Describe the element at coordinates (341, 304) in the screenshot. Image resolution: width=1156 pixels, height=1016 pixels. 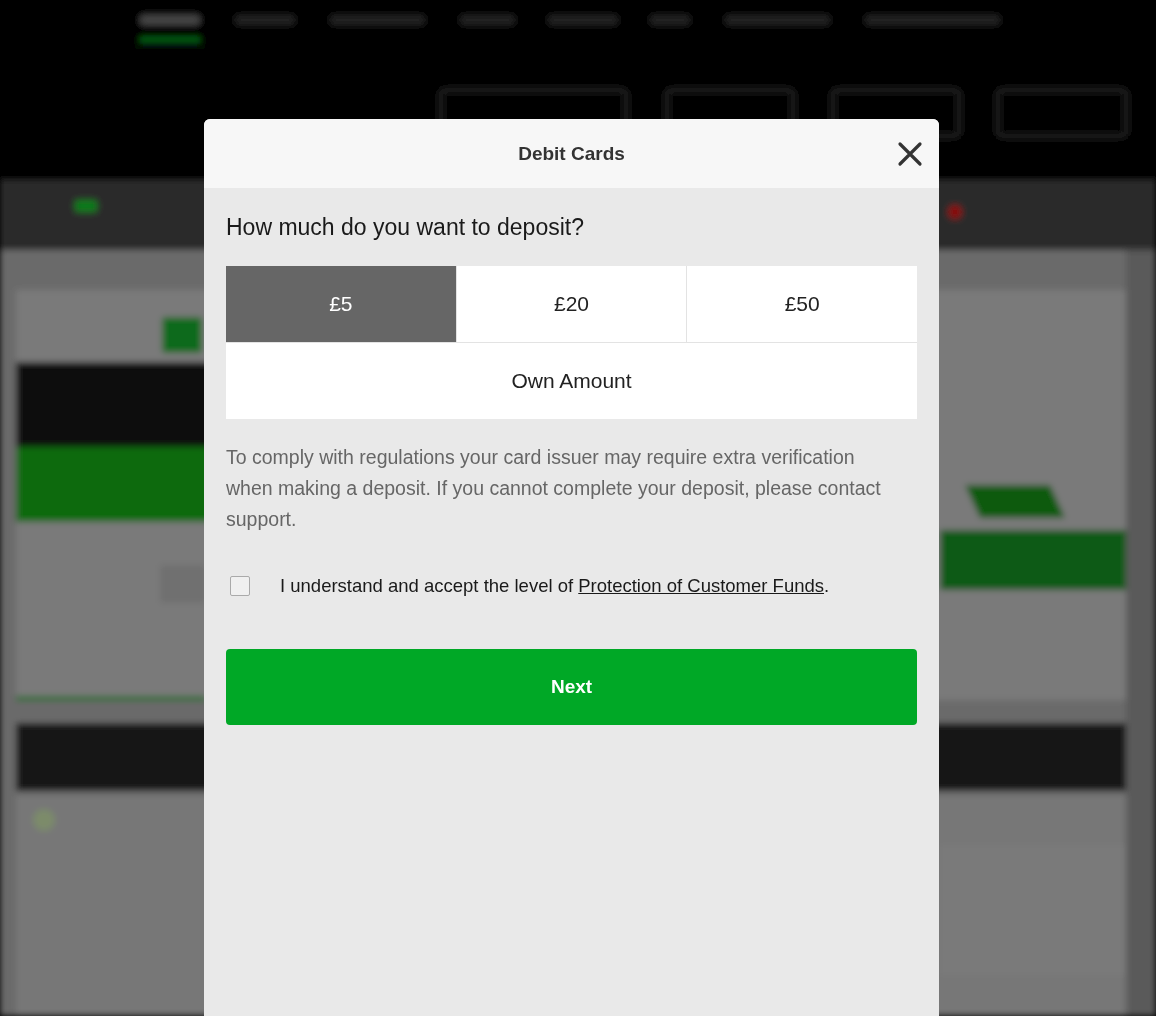
I see `amount-option: £5` at that location.